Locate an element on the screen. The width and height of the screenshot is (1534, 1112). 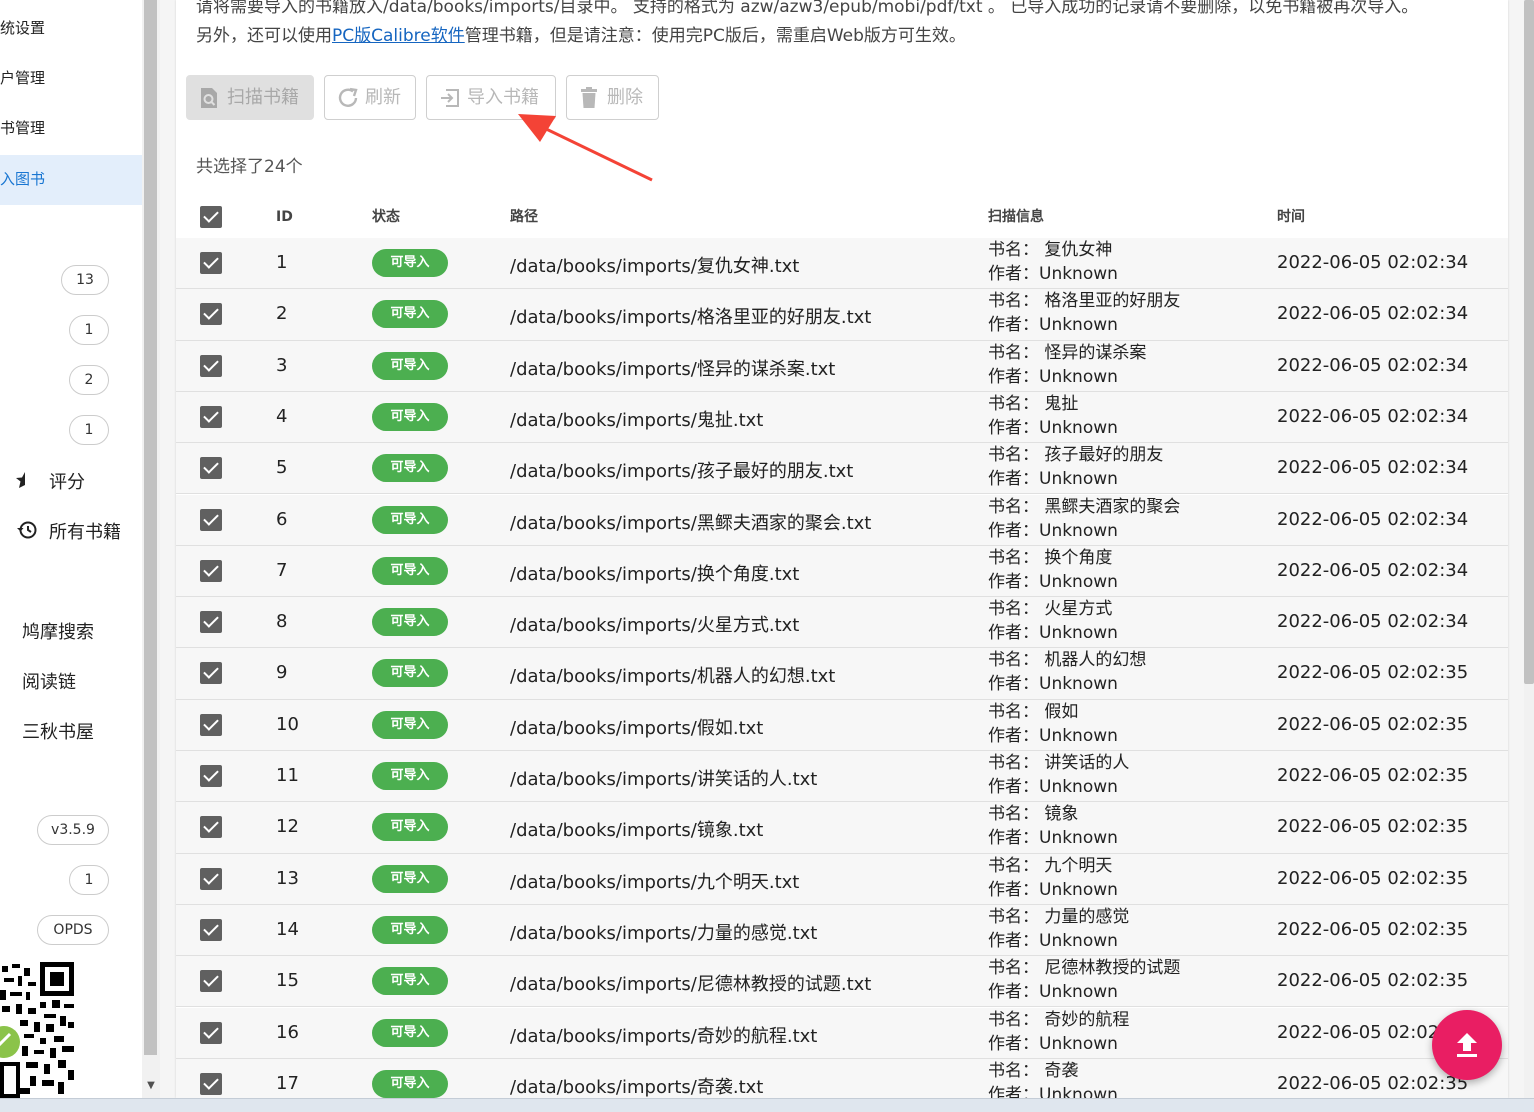
version-chip: v3.5.9 is located at coordinates (73, 830).